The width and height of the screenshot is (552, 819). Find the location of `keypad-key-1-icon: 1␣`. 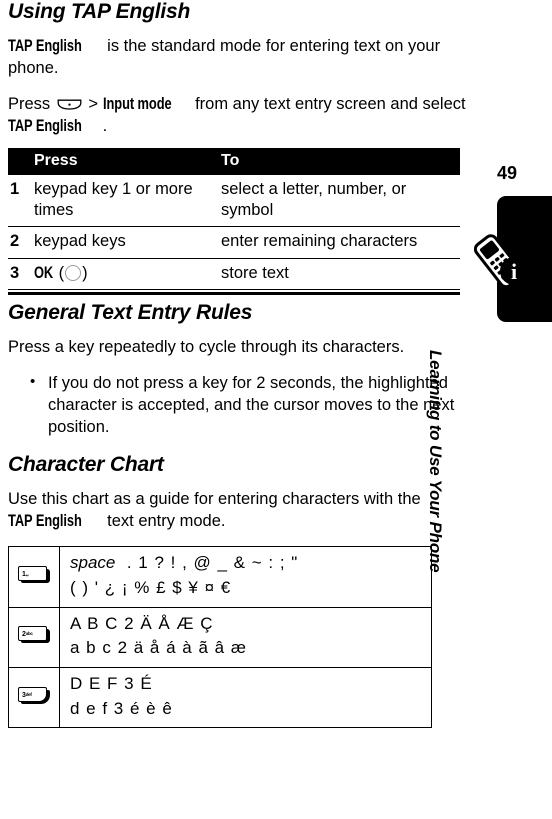

keypad-key-1-icon: 1␣ is located at coordinates (34, 575).